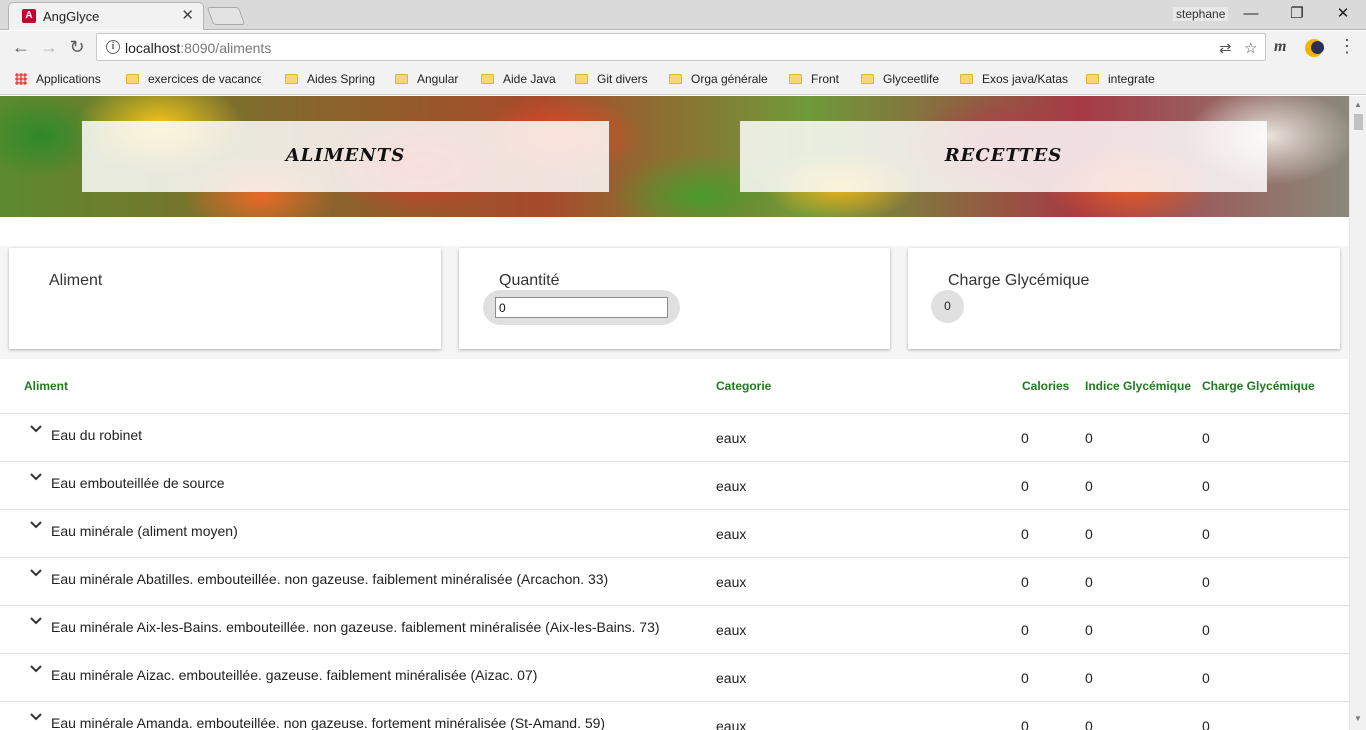 The image size is (1366, 730). Describe the element at coordinates (1297, 15) in the screenshot. I see `restore-button: ❐` at that location.